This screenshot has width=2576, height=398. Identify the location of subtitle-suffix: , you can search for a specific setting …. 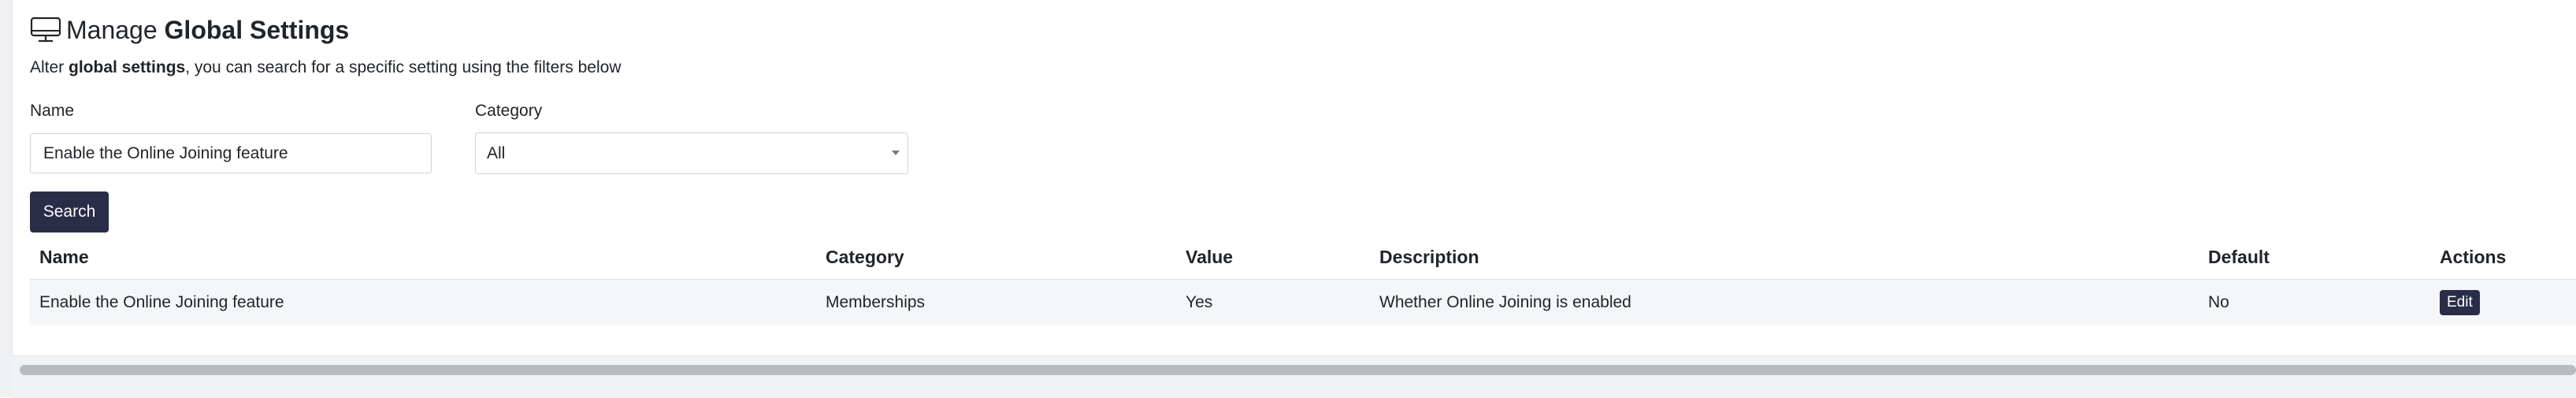
(403, 67).